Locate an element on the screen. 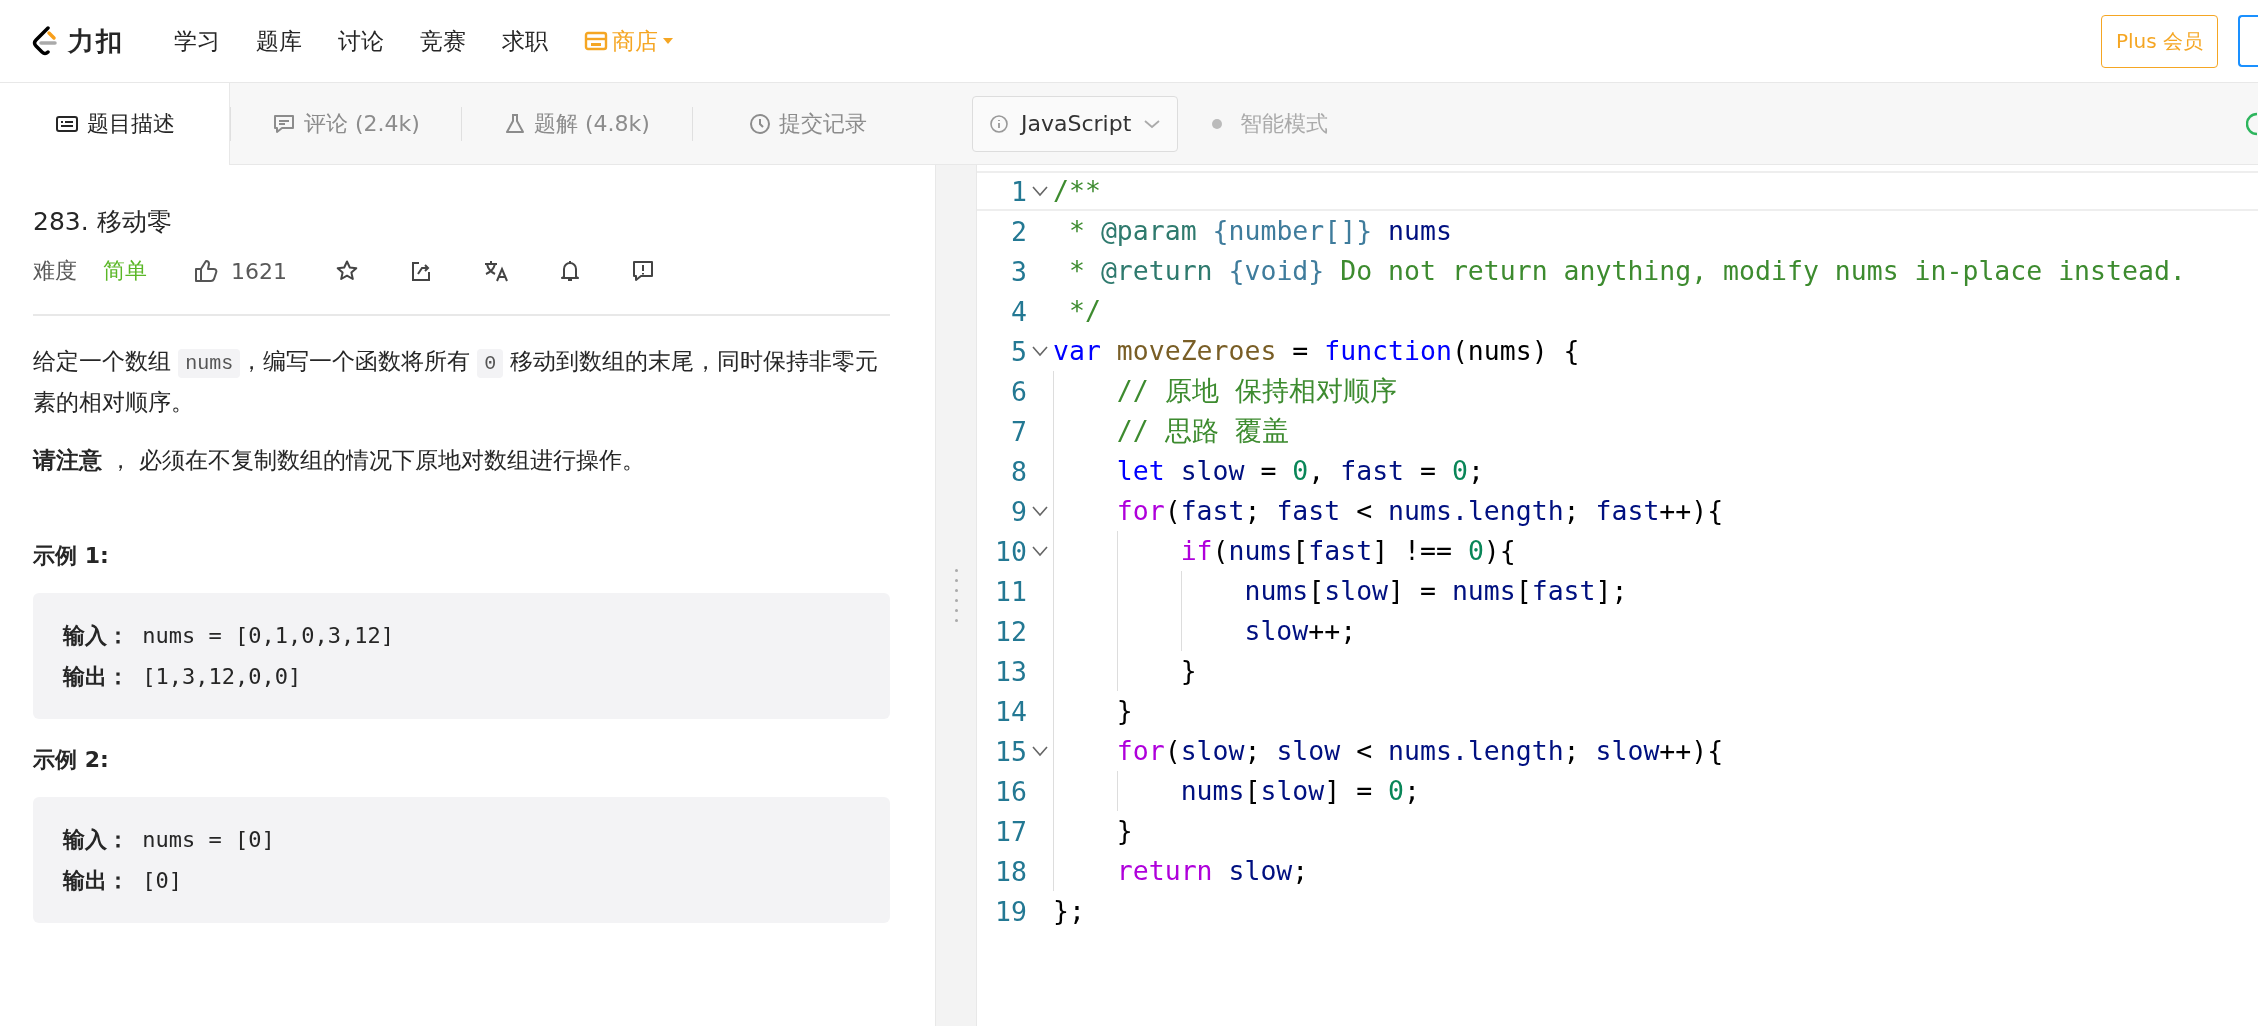  code-line: nums[slow] = nums[fast]; is located at coordinates (1340, 591).